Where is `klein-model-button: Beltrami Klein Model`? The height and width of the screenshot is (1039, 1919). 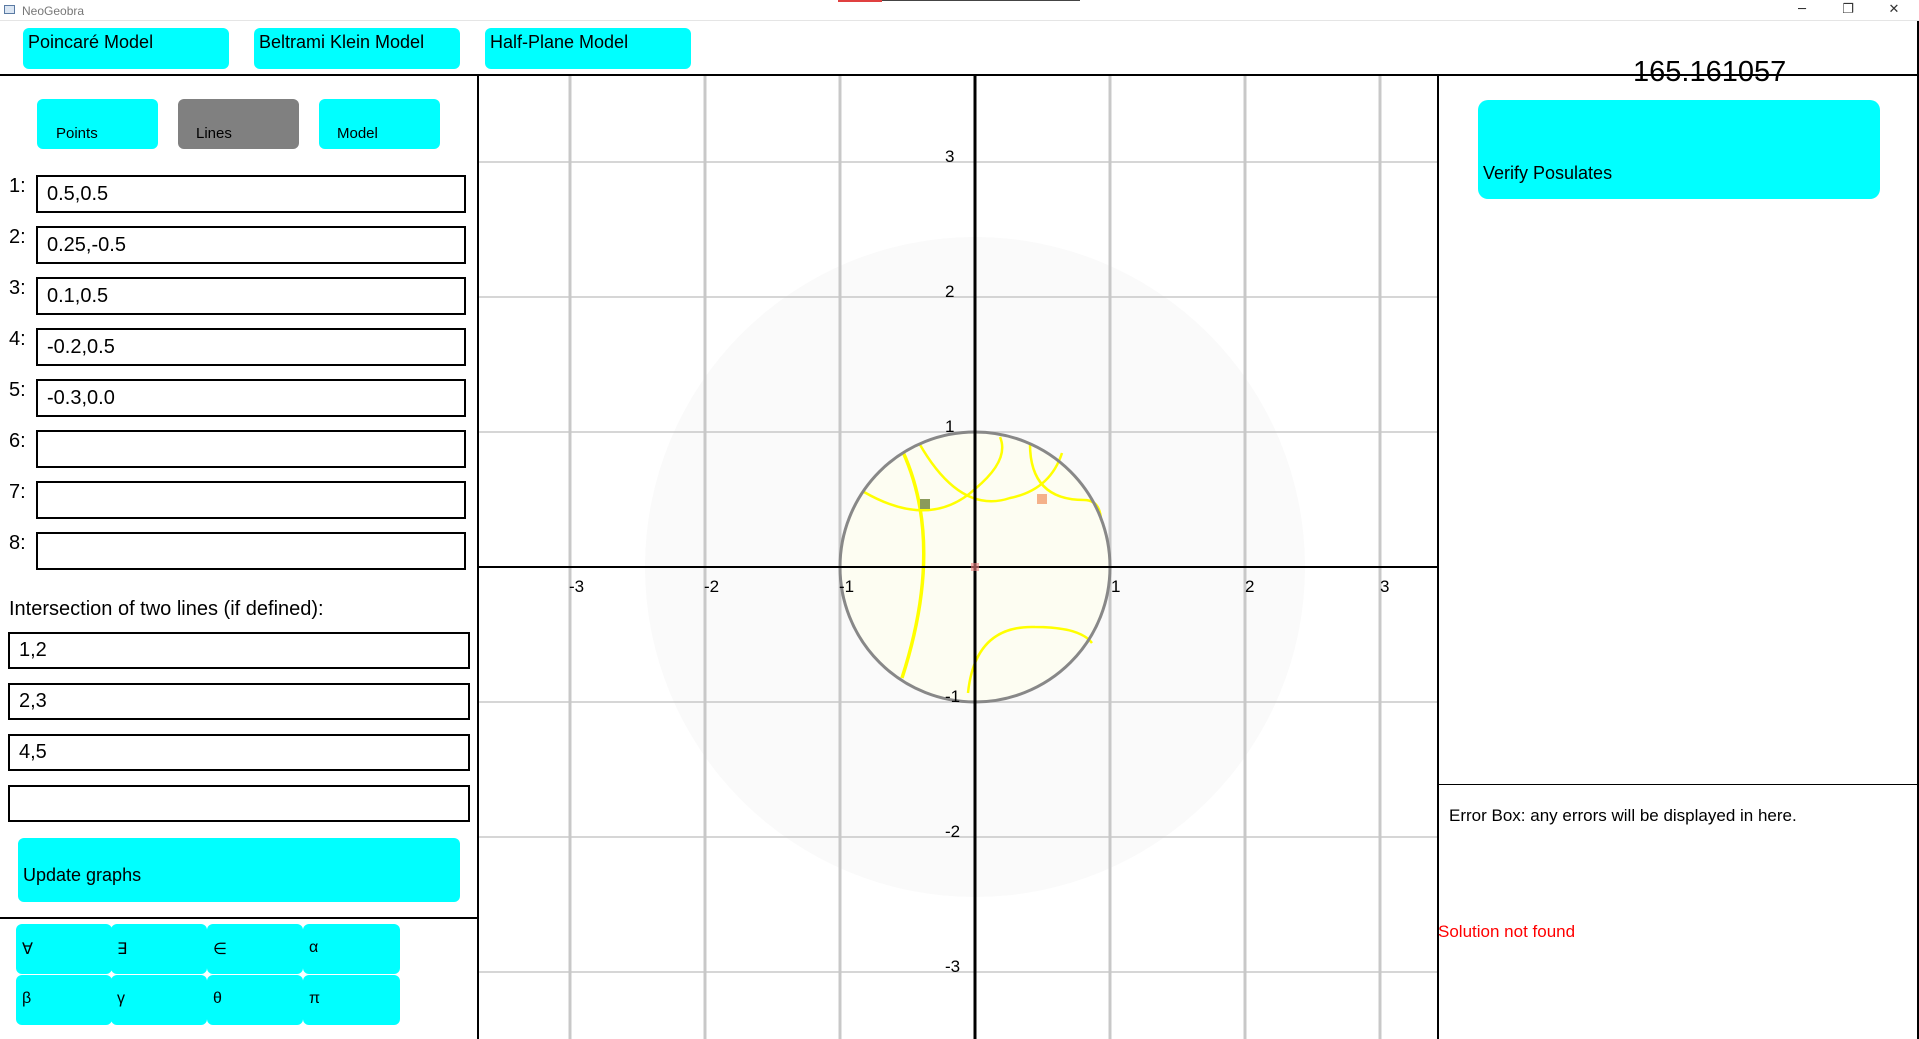
klein-model-button: Beltrami Klein Model is located at coordinates (357, 48).